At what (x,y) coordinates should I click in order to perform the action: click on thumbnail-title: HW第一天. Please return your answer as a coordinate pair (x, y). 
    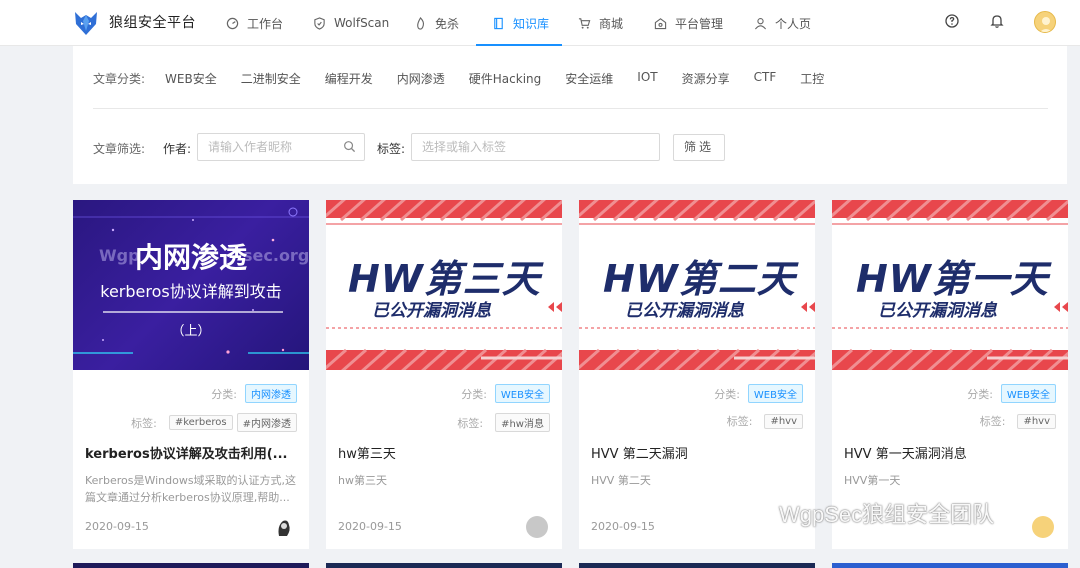
    Looking at the image, I should click on (952, 279).